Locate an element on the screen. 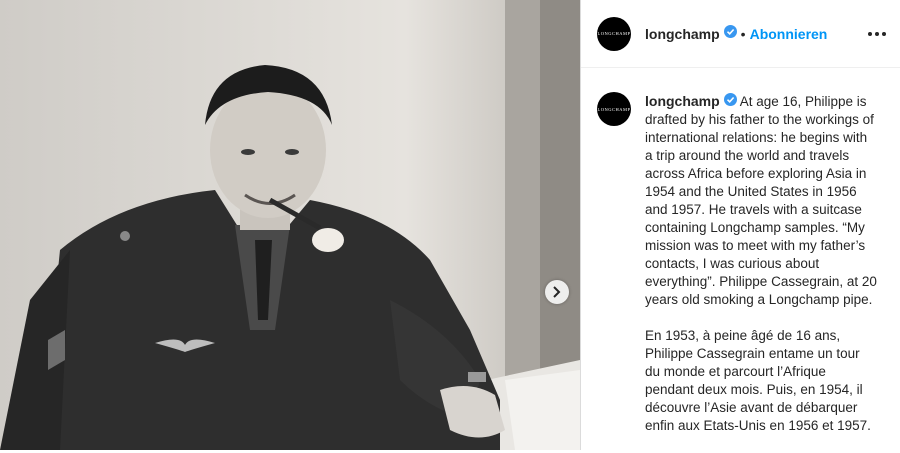  username-link: longchamp is located at coordinates (682, 34).